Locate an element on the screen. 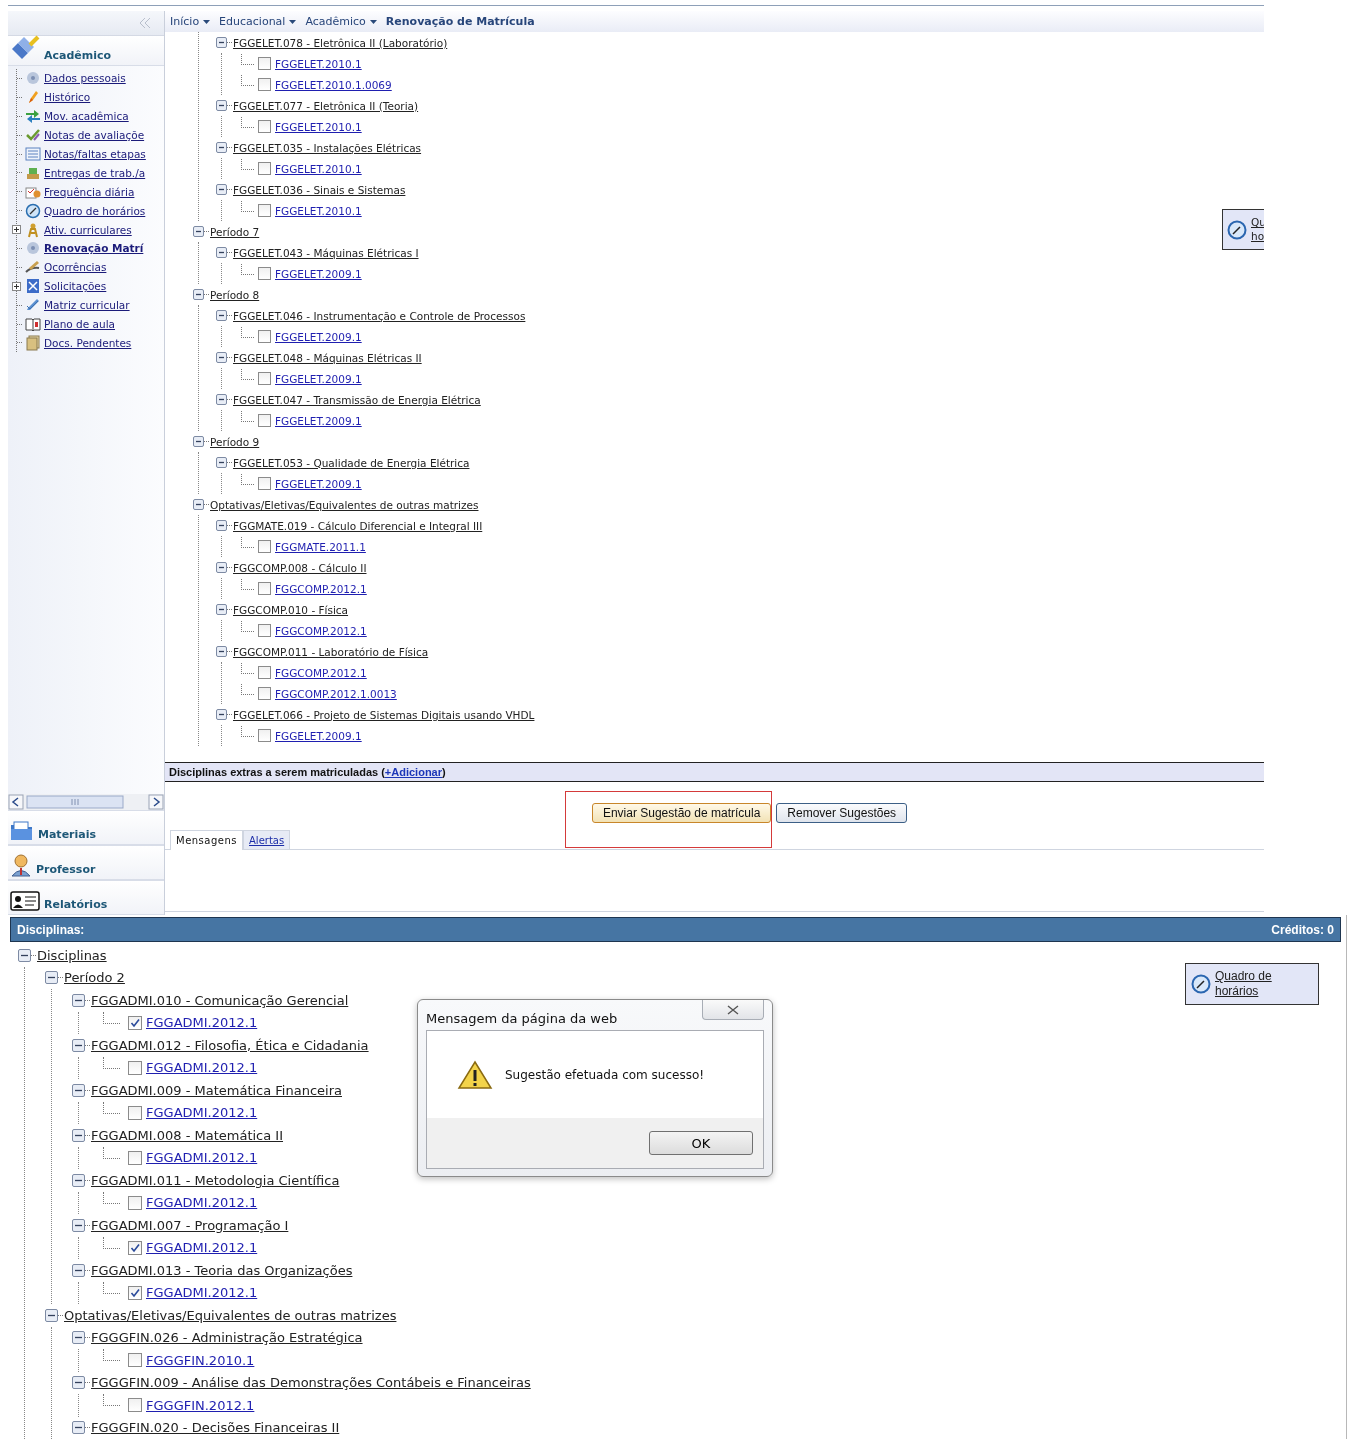 The image size is (1349, 1439). course-label: FGGELET.048 - Máquinas Elétricas II is located at coordinates (327, 357).